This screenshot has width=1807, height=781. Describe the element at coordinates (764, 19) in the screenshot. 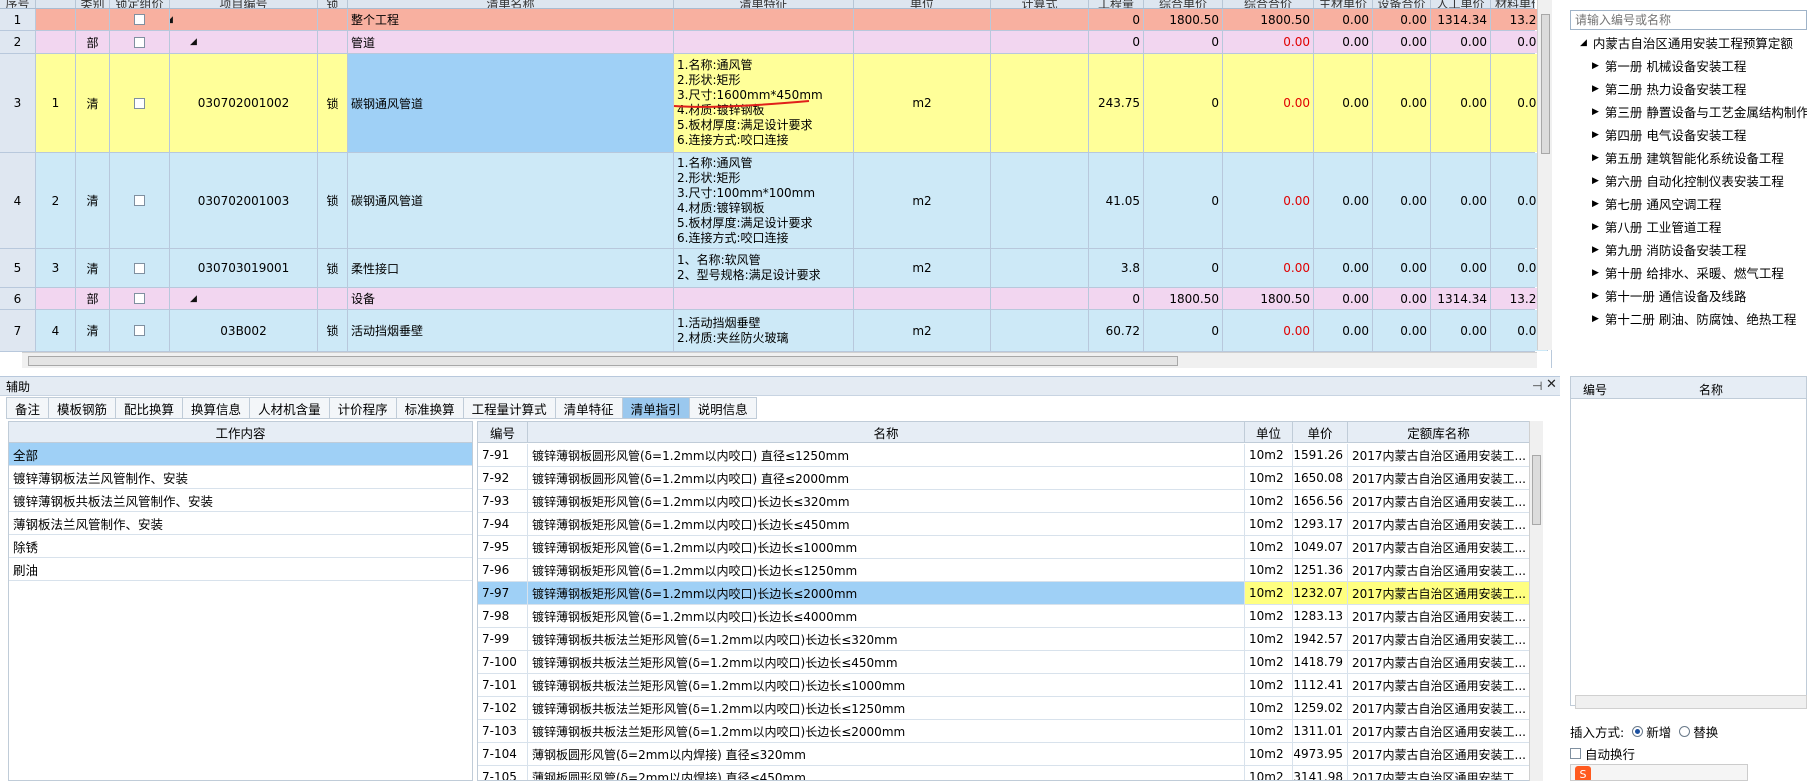

I see `cell-spec` at that location.